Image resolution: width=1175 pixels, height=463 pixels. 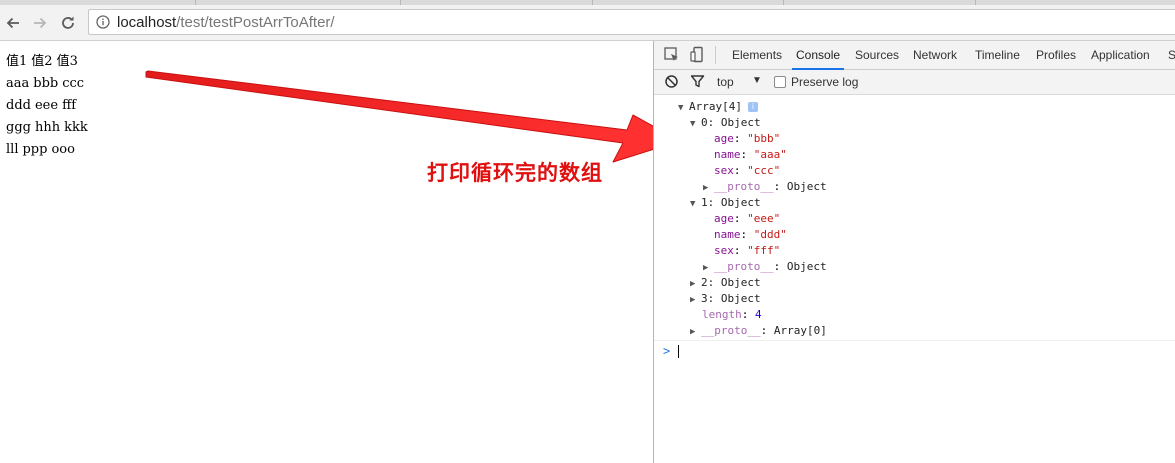 What do you see at coordinates (800, 330) in the screenshot?
I see `proto-value: Array[0]` at bounding box center [800, 330].